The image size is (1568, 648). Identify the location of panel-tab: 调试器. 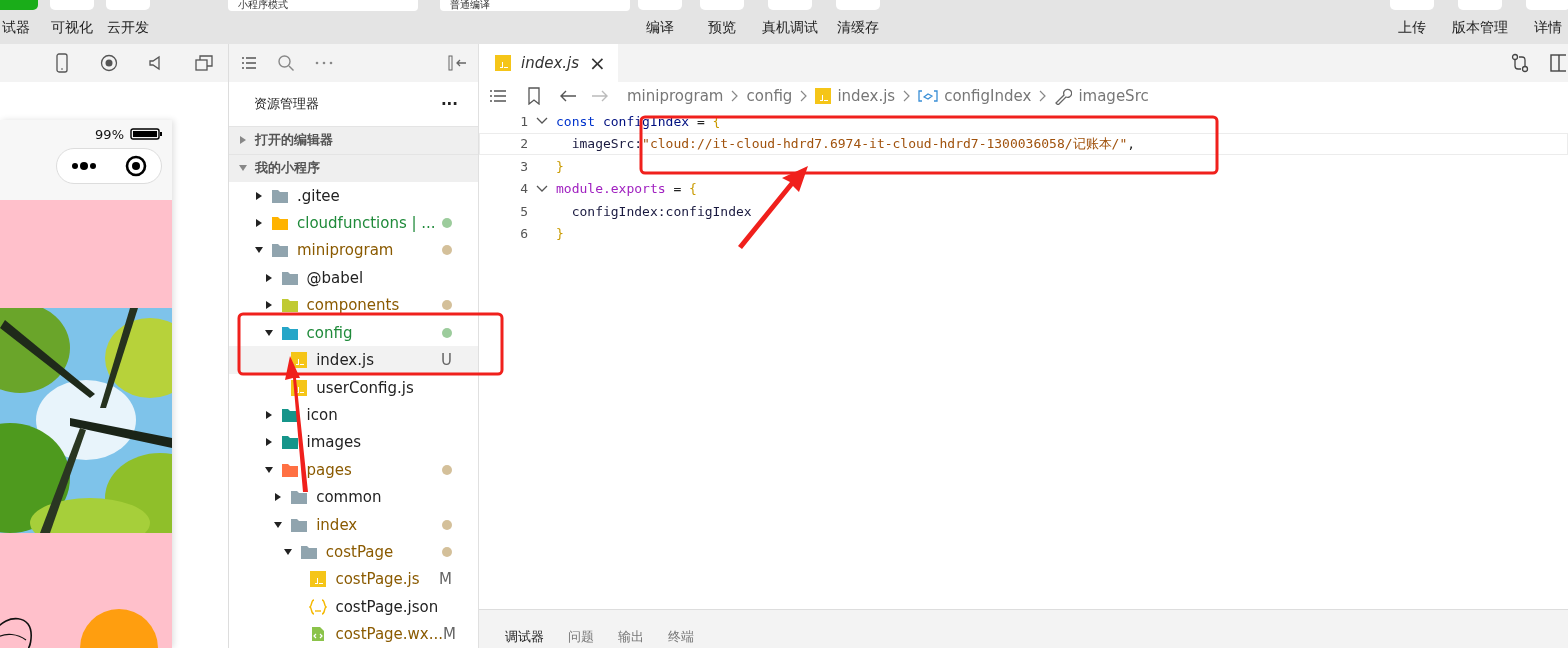
(524, 638).